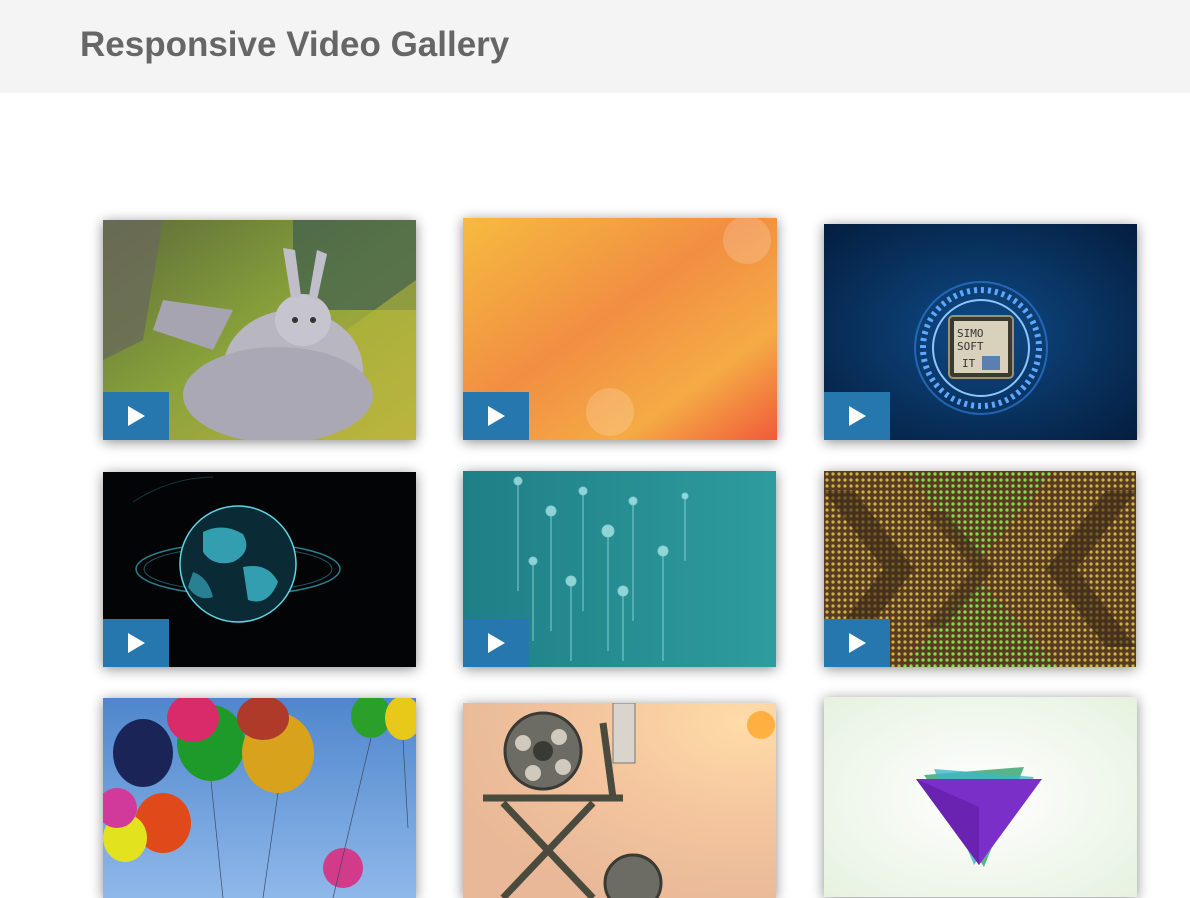  I want to click on thumb-text-it: IT, so click(969, 363).